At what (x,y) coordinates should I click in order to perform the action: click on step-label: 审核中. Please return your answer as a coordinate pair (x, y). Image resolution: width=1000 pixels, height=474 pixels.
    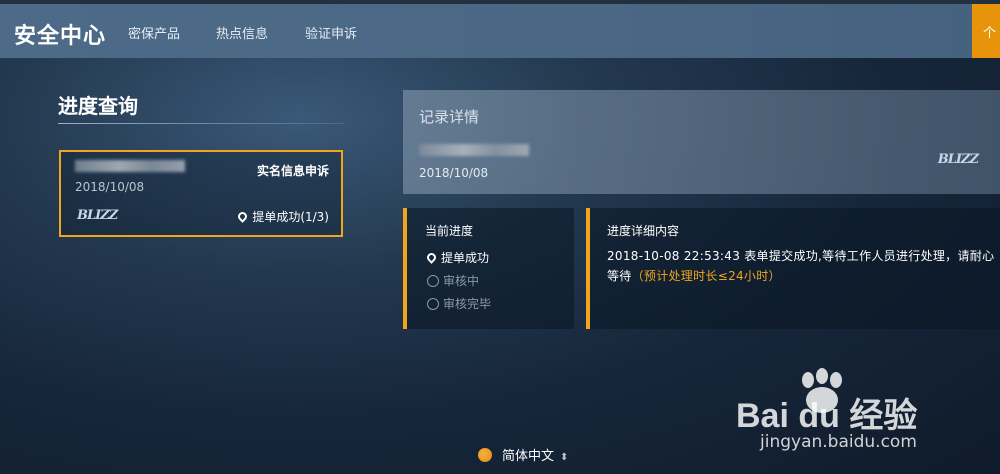
    Looking at the image, I should click on (461, 281).